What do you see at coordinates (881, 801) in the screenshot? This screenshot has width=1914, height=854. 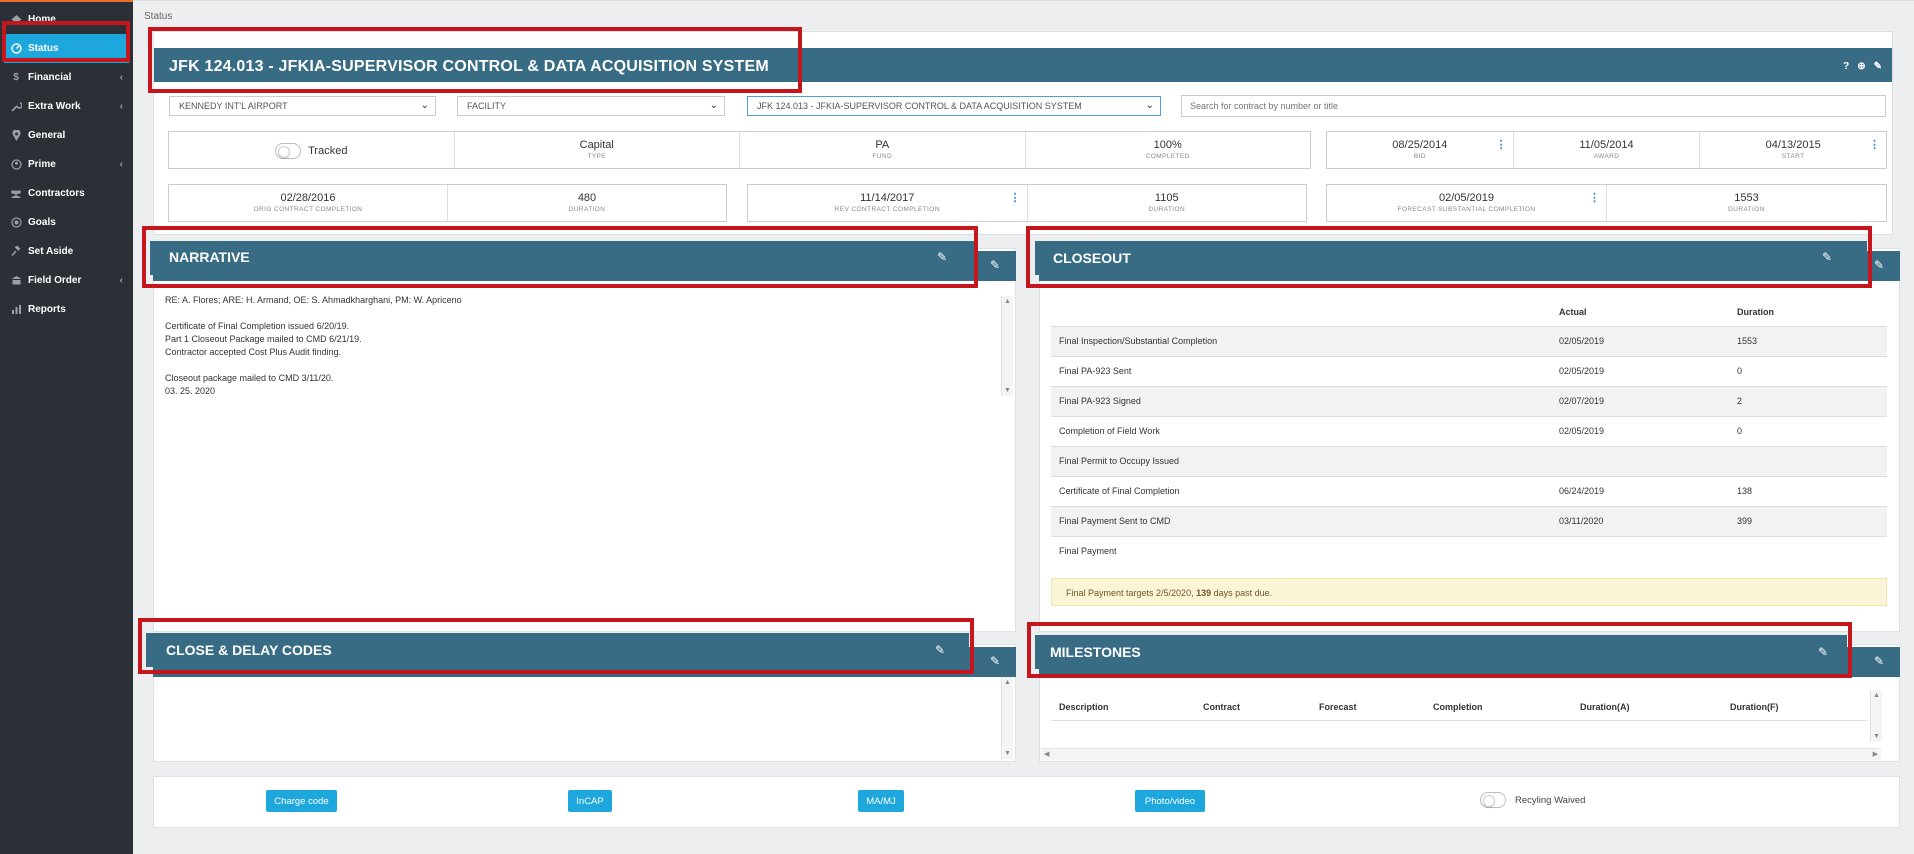 I see `ma-mj-button: MA/MJ` at bounding box center [881, 801].